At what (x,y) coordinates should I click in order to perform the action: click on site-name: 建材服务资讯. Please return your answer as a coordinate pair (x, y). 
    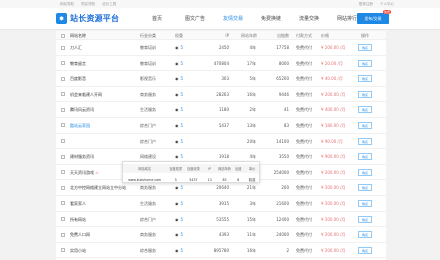
    Looking at the image, I should click on (82, 156).